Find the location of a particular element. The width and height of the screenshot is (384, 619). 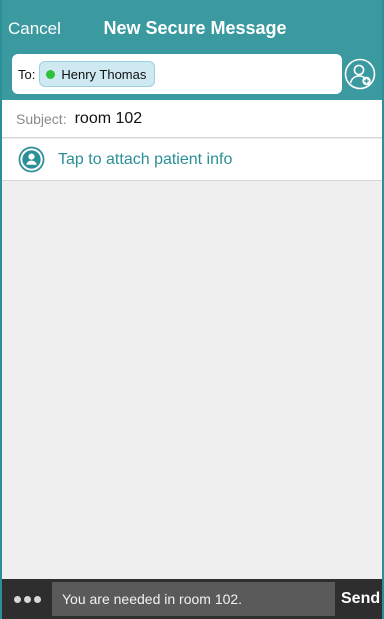

recipient-chip: Henry Thomas is located at coordinates (97, 74).